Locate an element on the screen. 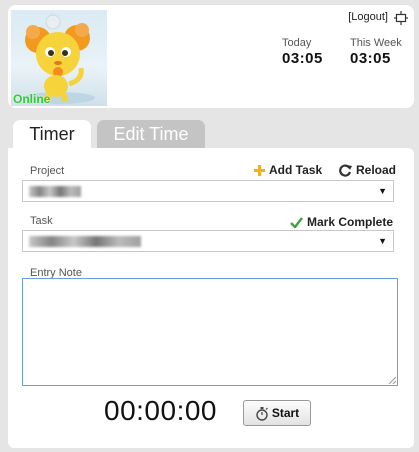  task-select: ▼ is located at coordinates (208, 241).